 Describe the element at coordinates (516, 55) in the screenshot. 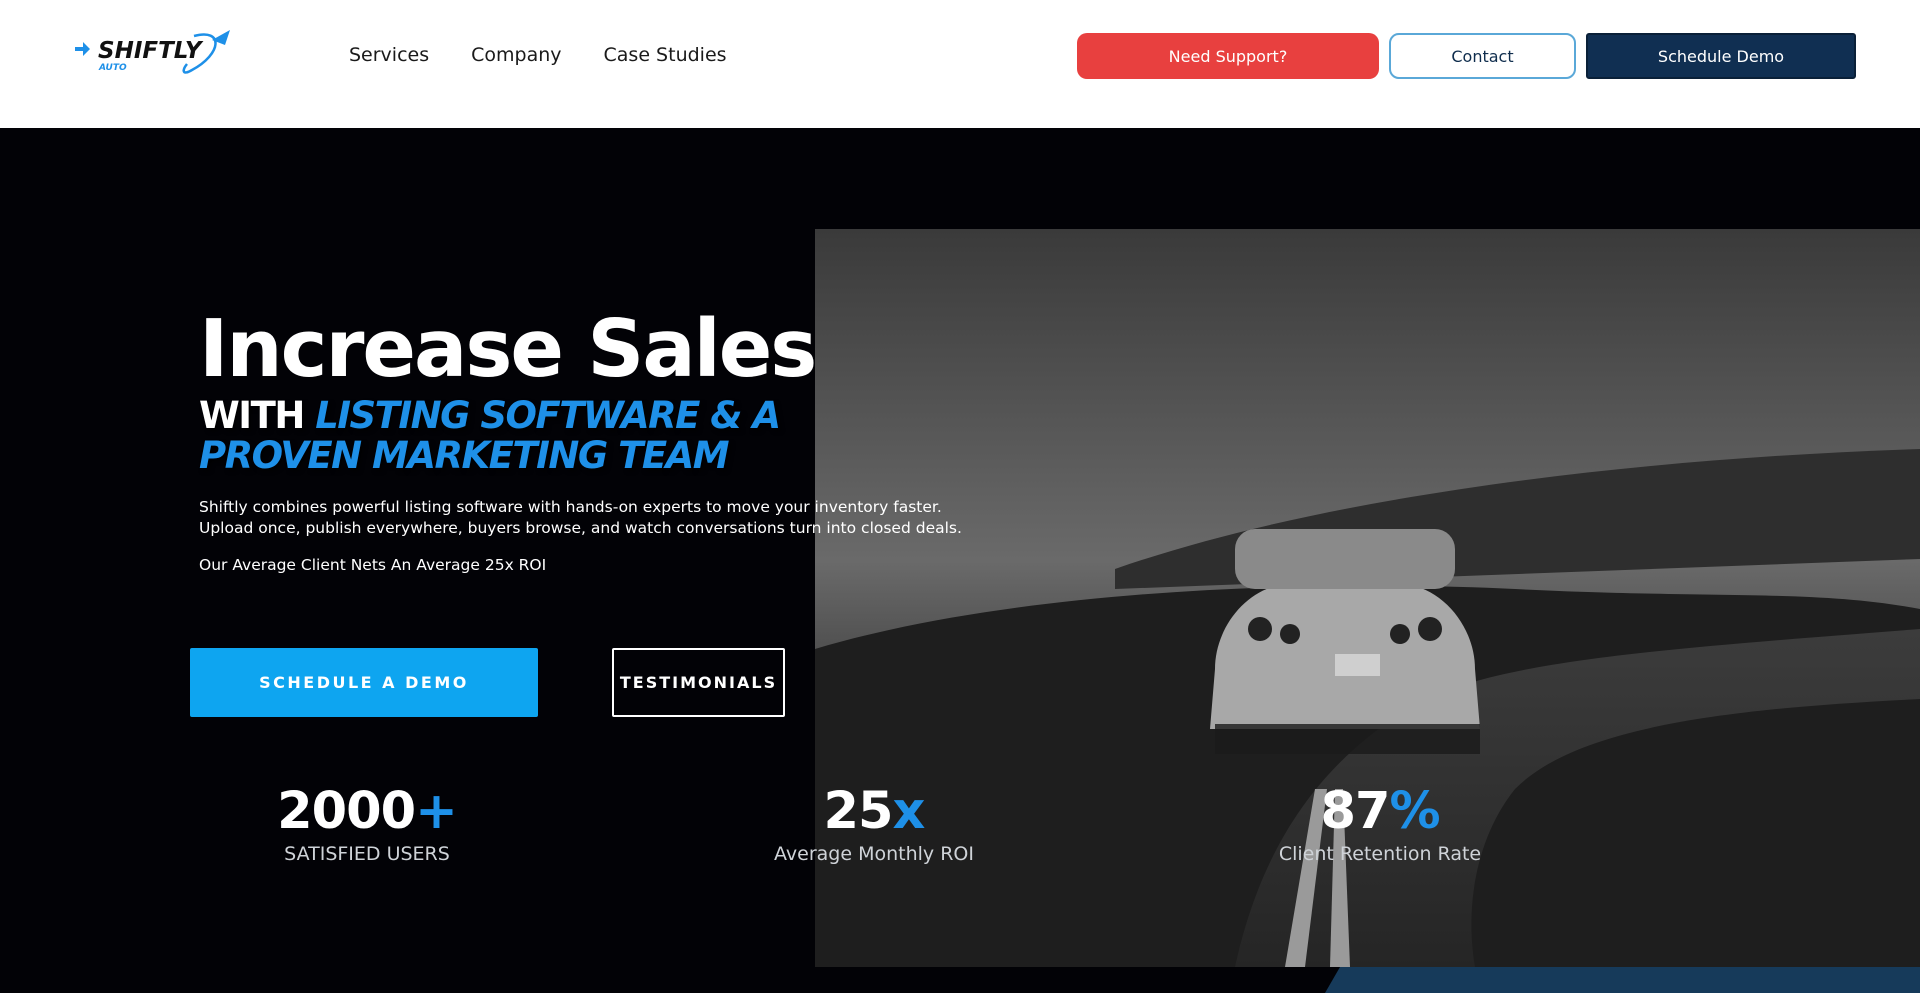

I see `nav-company: Company` at that location.